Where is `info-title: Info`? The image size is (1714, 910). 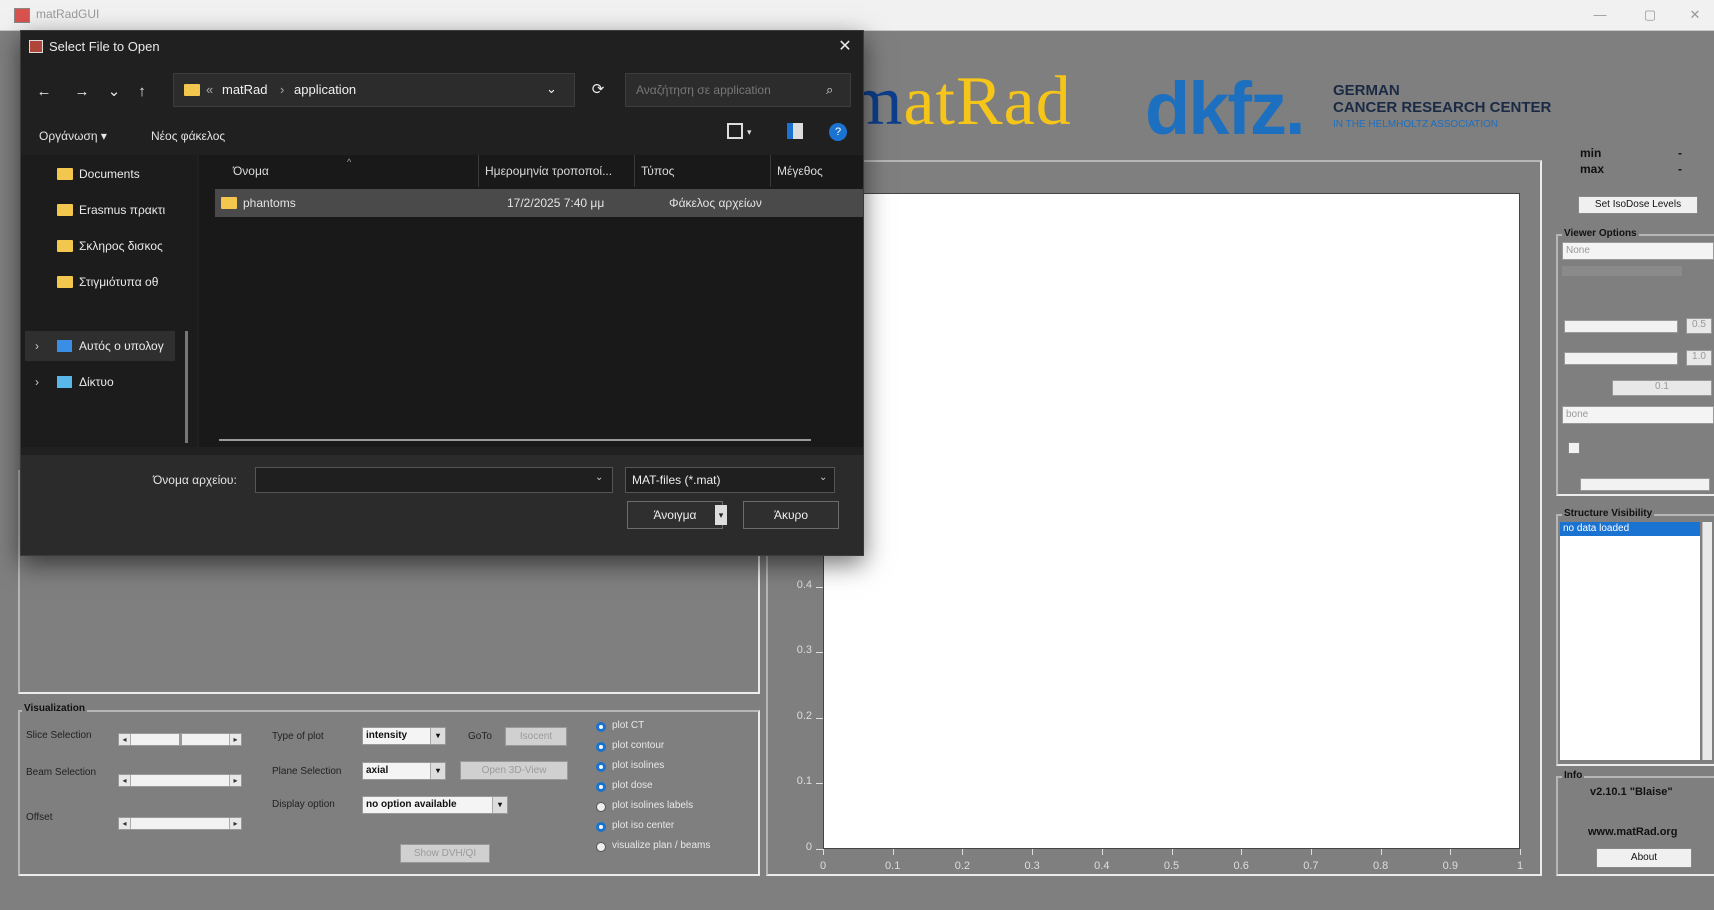
info-title: Info is located at coordinates (1573, 775).